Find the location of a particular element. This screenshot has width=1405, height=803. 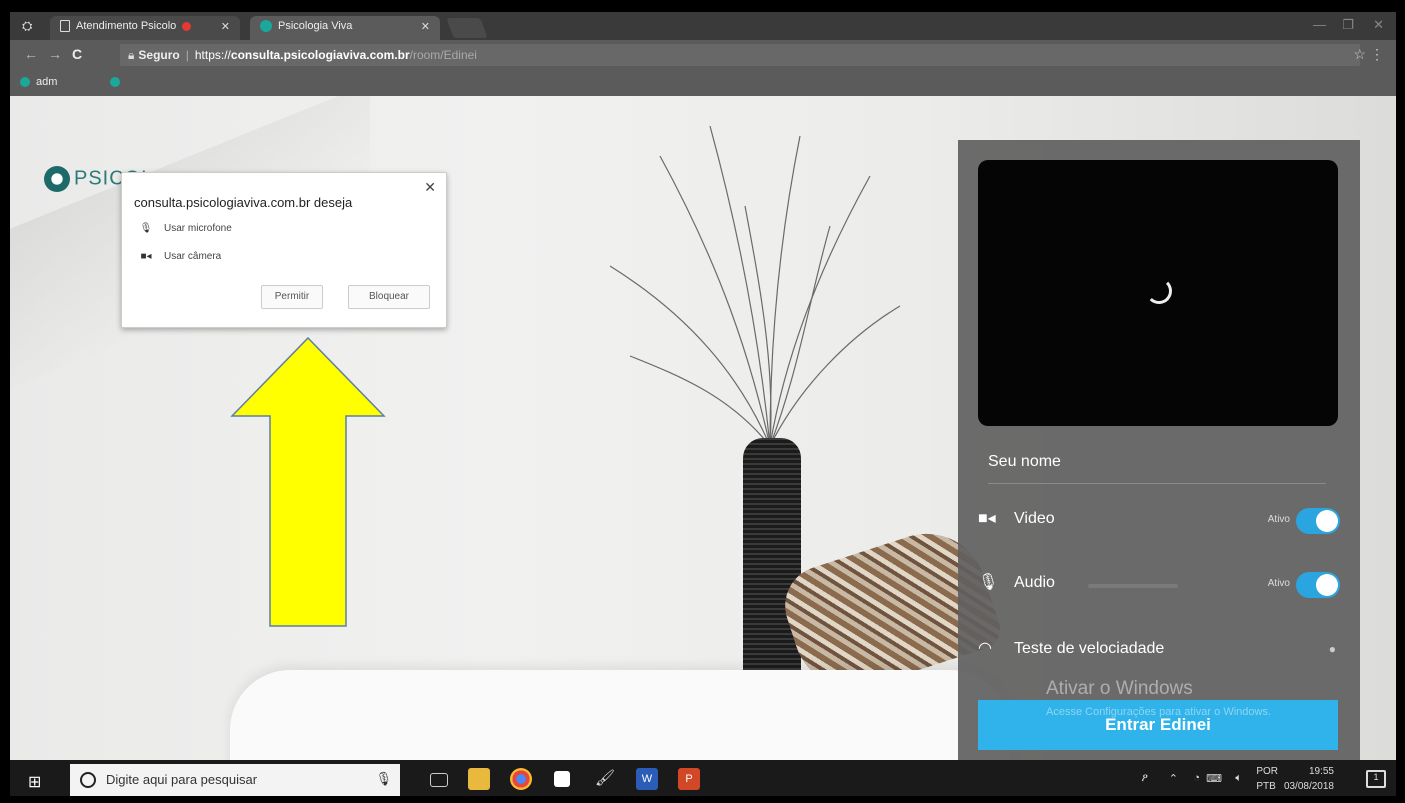

loading-spinner-icon is located at coordinates (1159, 291).